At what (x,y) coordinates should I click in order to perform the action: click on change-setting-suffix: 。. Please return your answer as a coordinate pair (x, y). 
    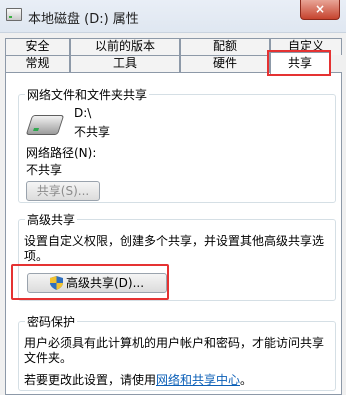
    Looking at the image, I should click on (246, 380).